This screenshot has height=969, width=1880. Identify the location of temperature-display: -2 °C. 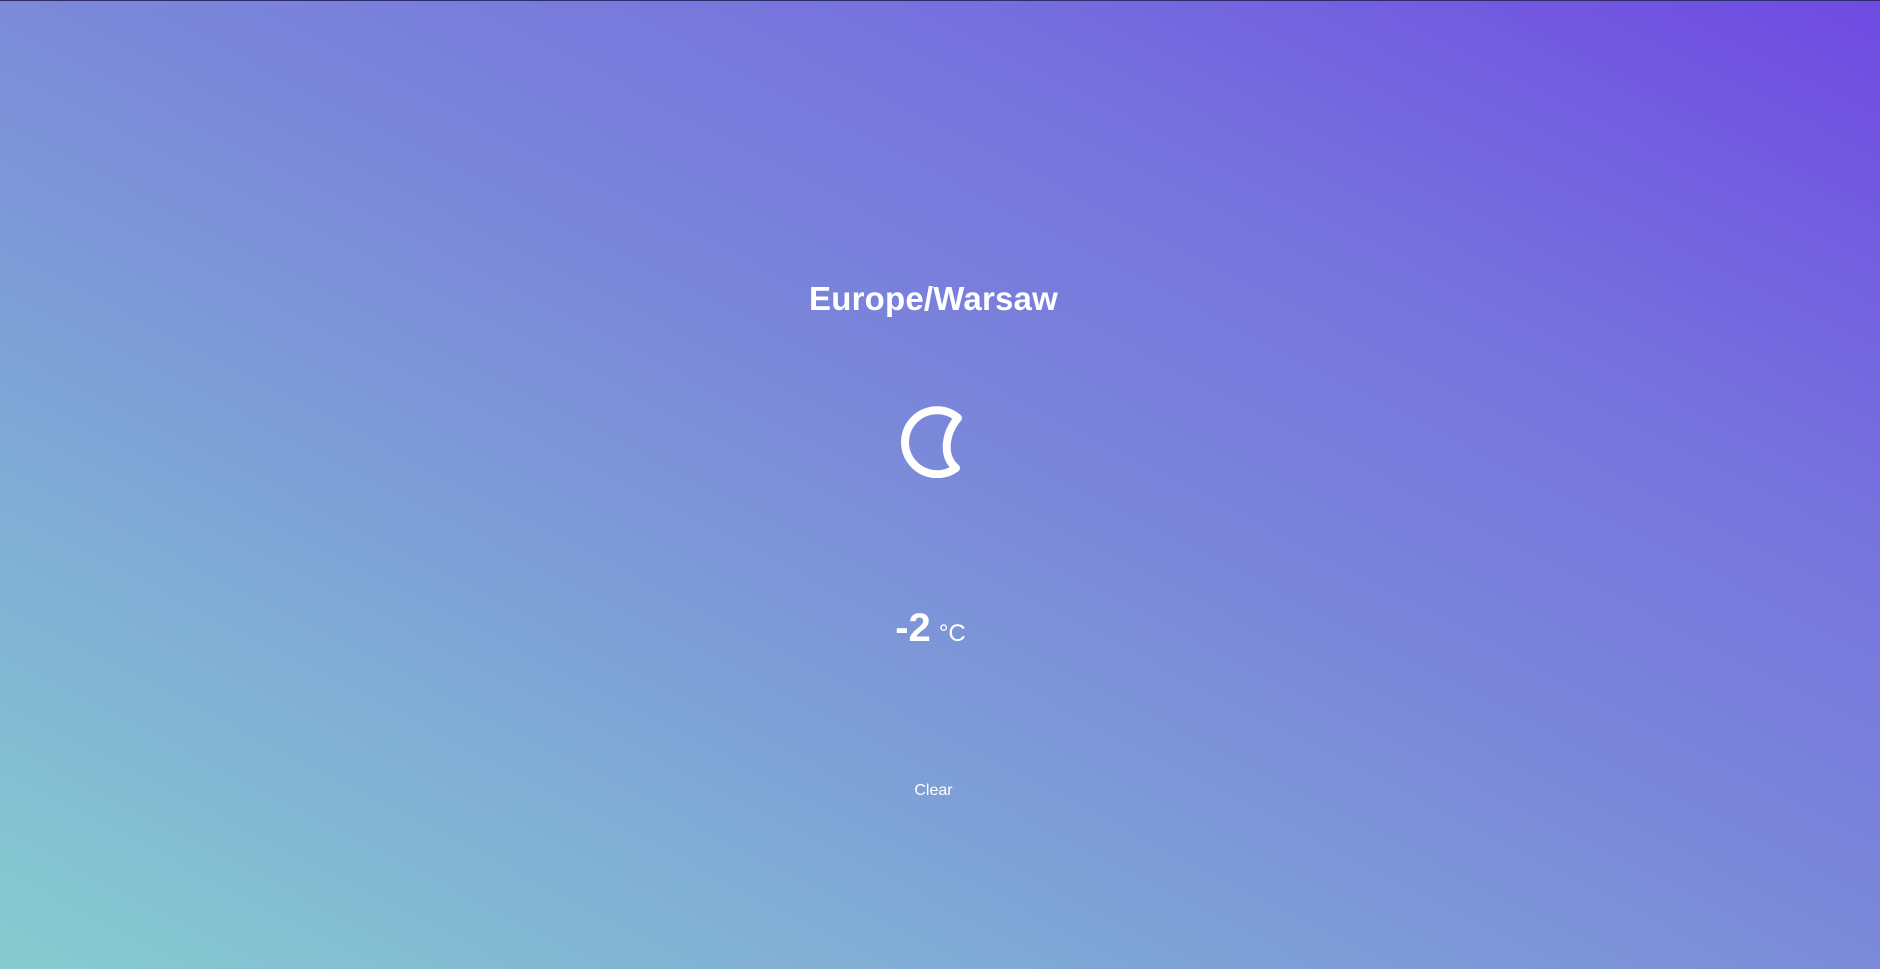
(930, 628).